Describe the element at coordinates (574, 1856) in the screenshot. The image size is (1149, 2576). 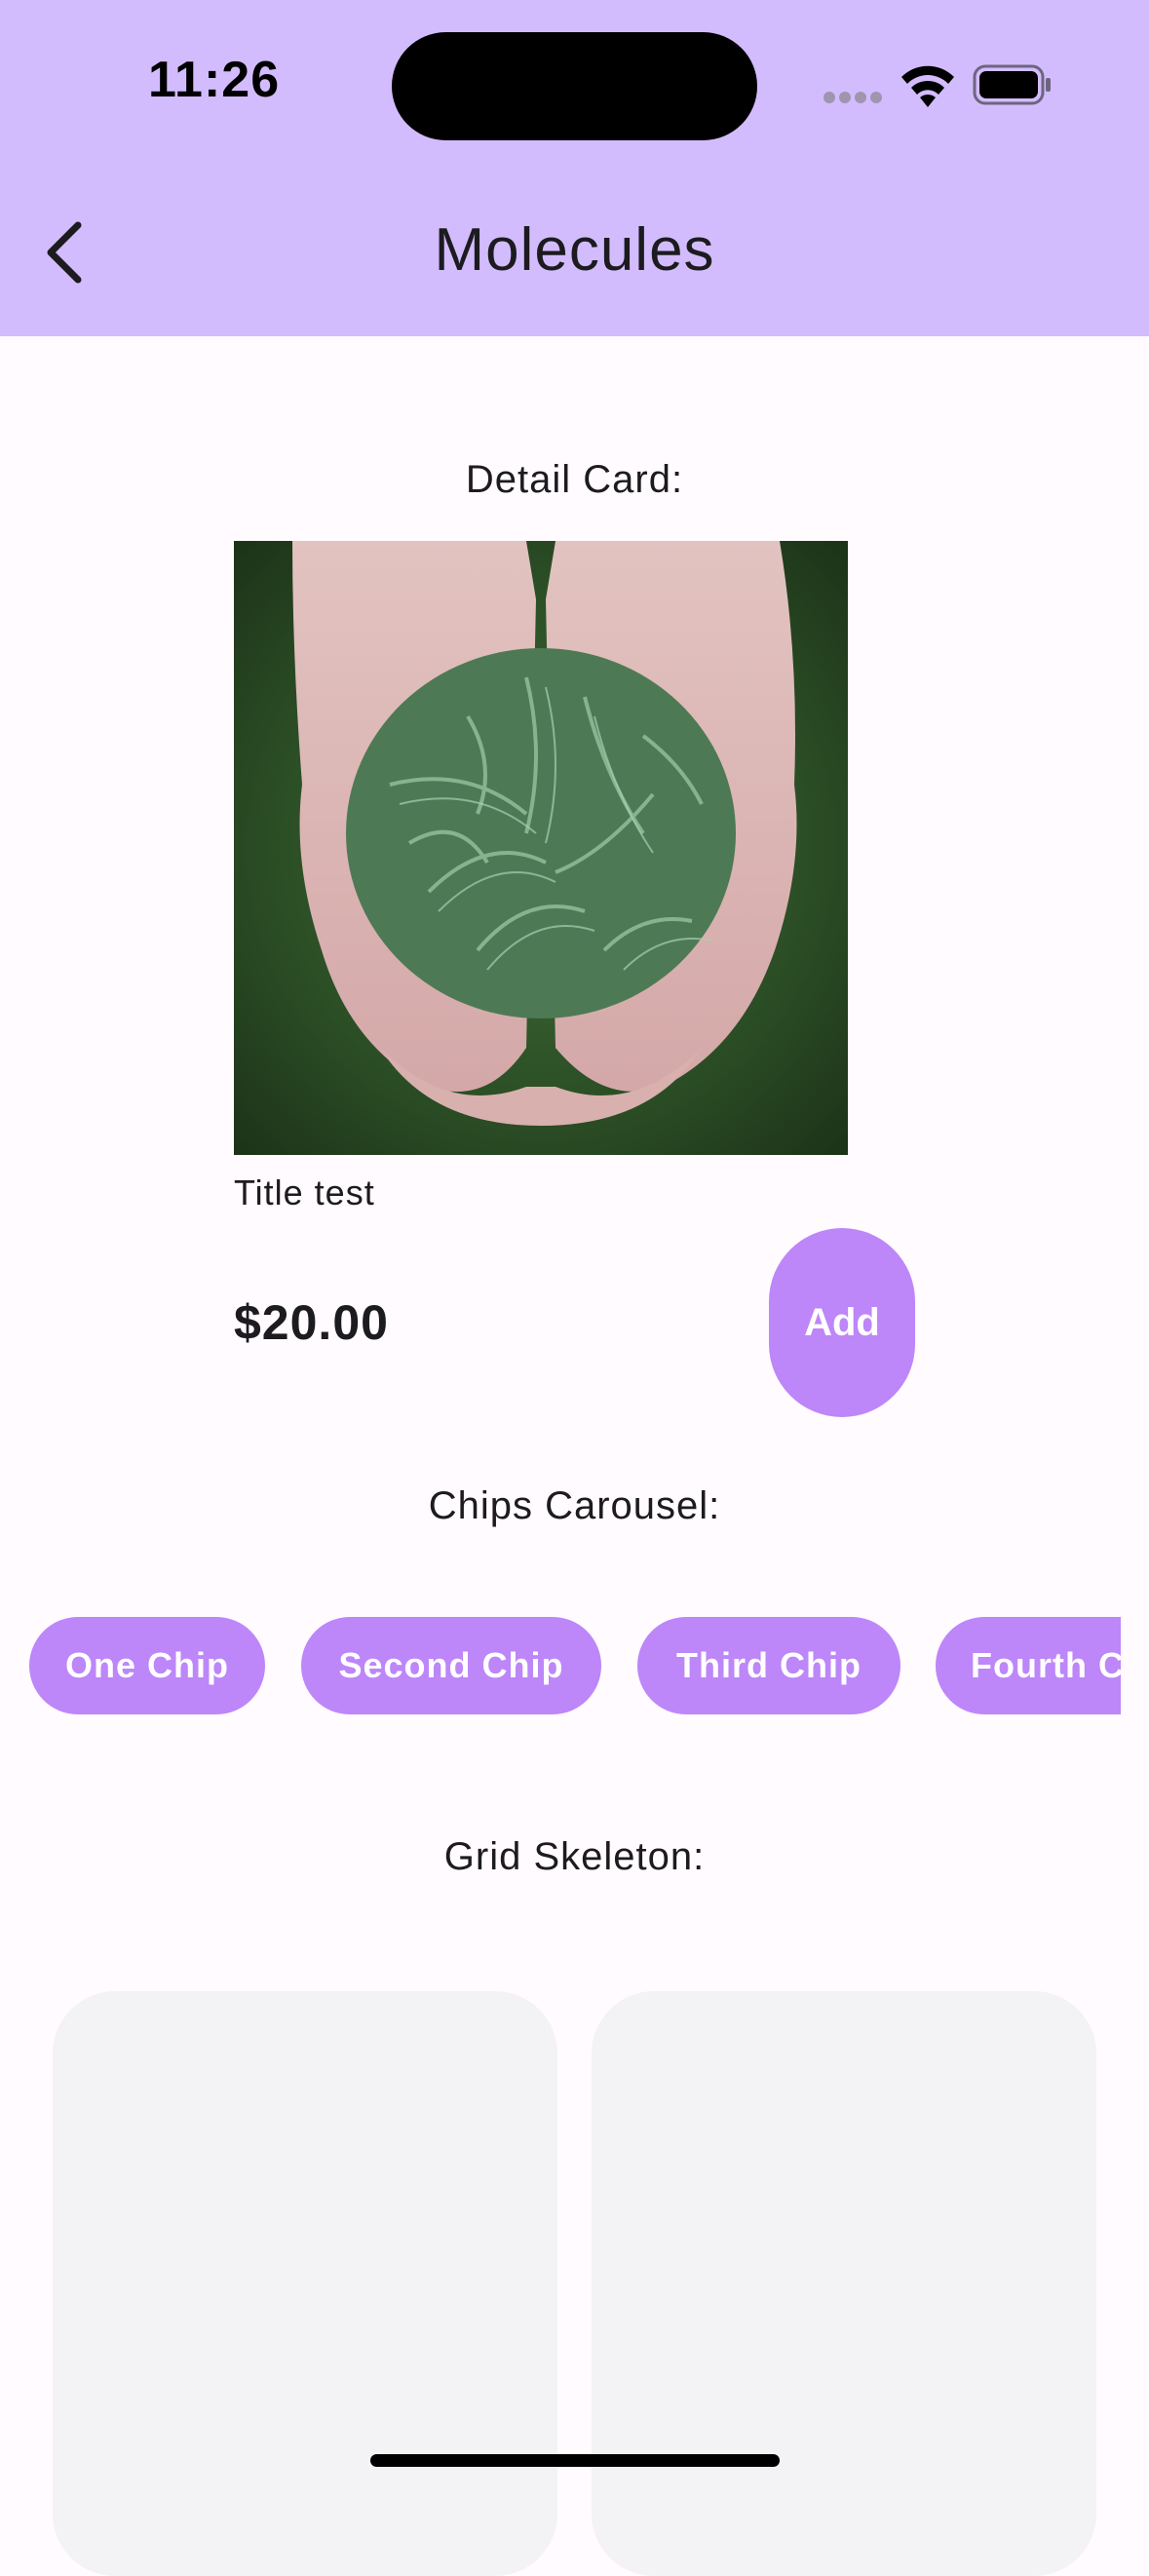
I see `grid-skeleton-section-title: Grid Skeleton:` at that location.